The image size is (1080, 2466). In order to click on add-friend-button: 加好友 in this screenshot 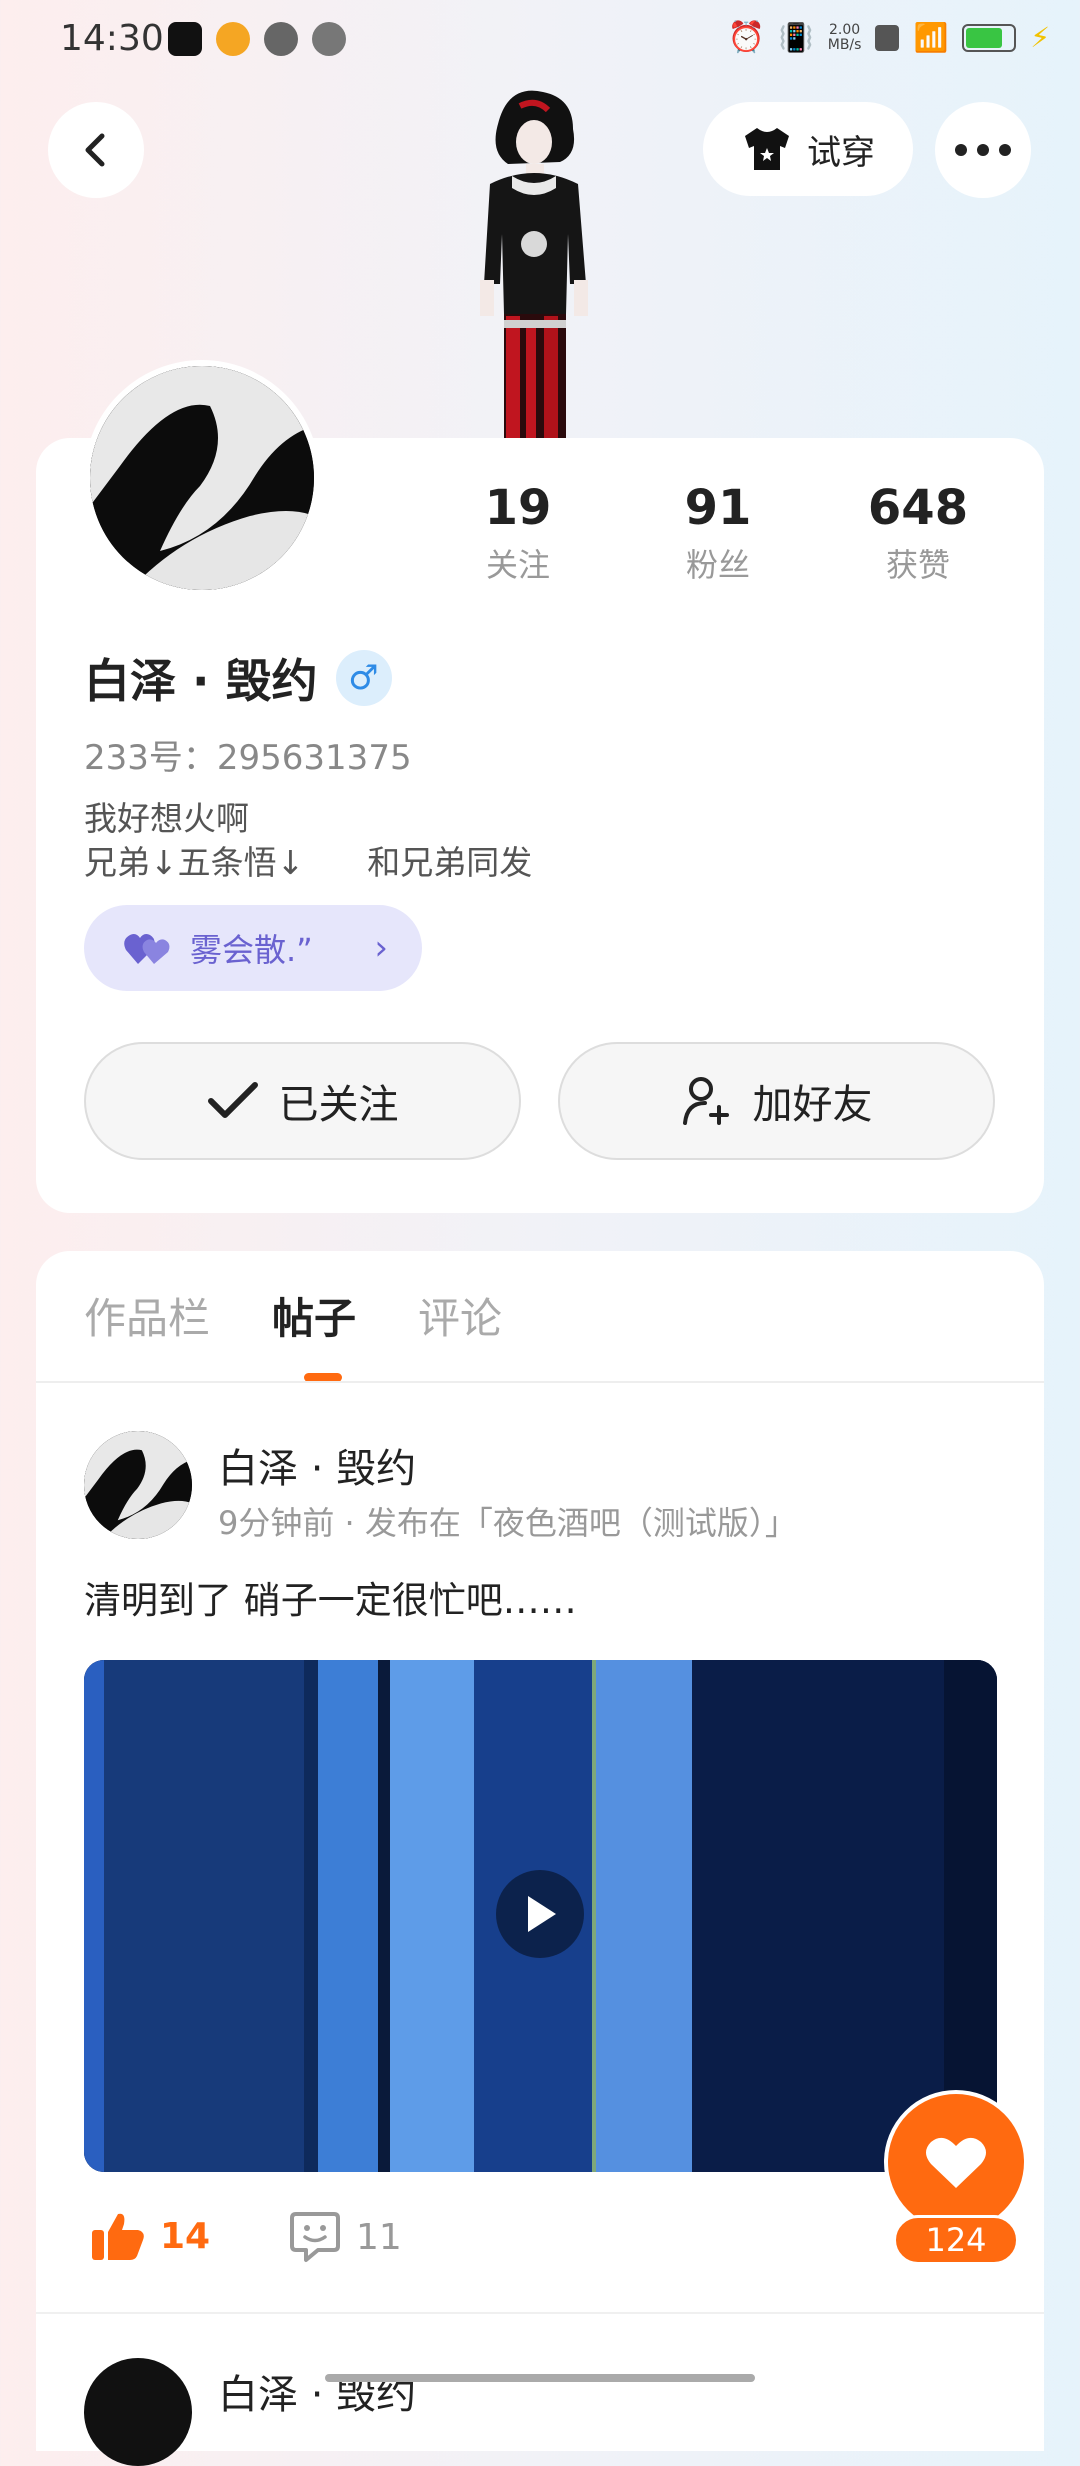, I will do `click(776, 1101)`.